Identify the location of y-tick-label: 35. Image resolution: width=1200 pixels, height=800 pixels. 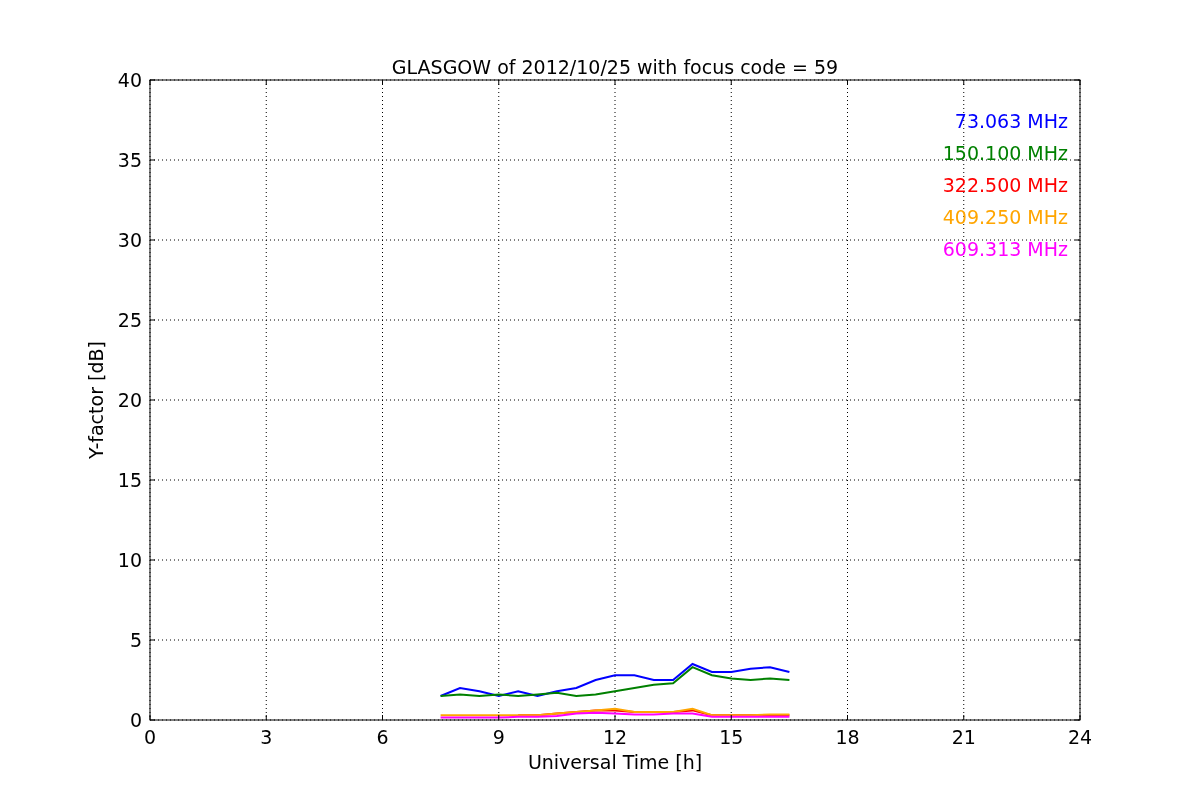
(129, 160).